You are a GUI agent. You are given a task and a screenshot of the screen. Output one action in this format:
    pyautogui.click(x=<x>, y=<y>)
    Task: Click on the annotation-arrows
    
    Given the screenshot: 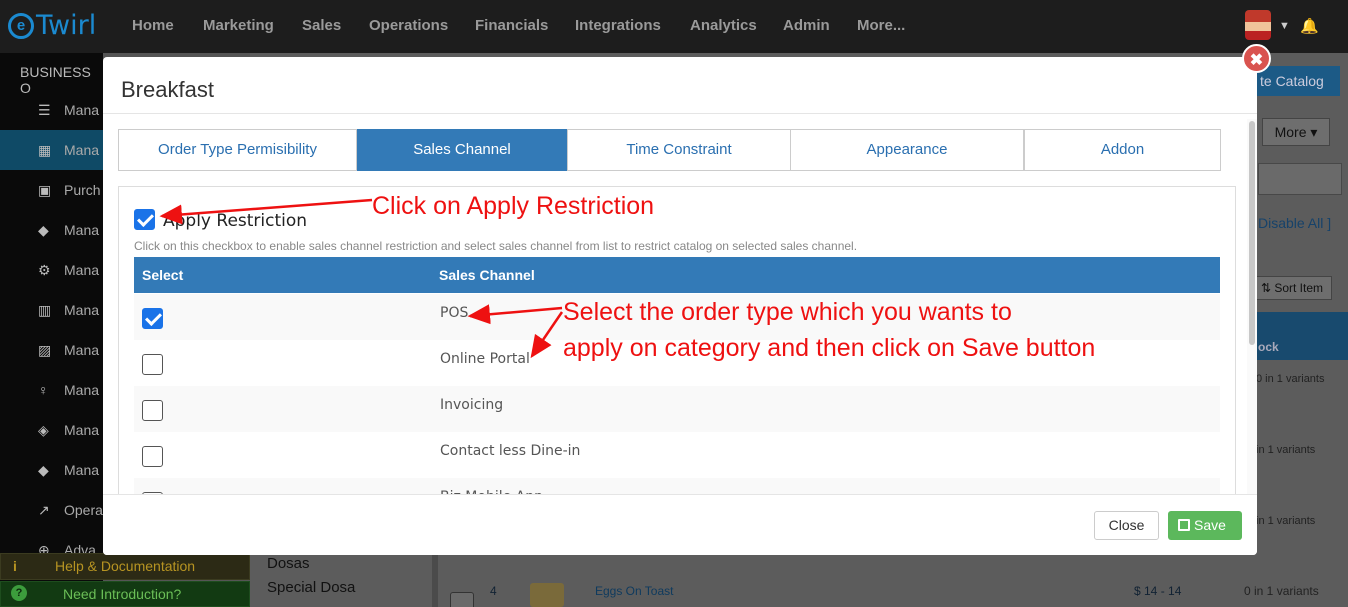 What is the action you would take?
    pyautogui.click(x=361, y=278)
    